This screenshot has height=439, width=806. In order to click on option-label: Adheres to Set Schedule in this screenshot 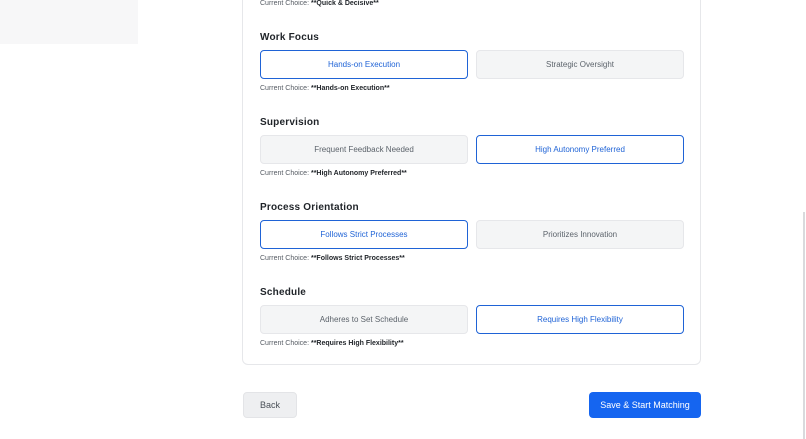, I will do `click(364, 319)`.